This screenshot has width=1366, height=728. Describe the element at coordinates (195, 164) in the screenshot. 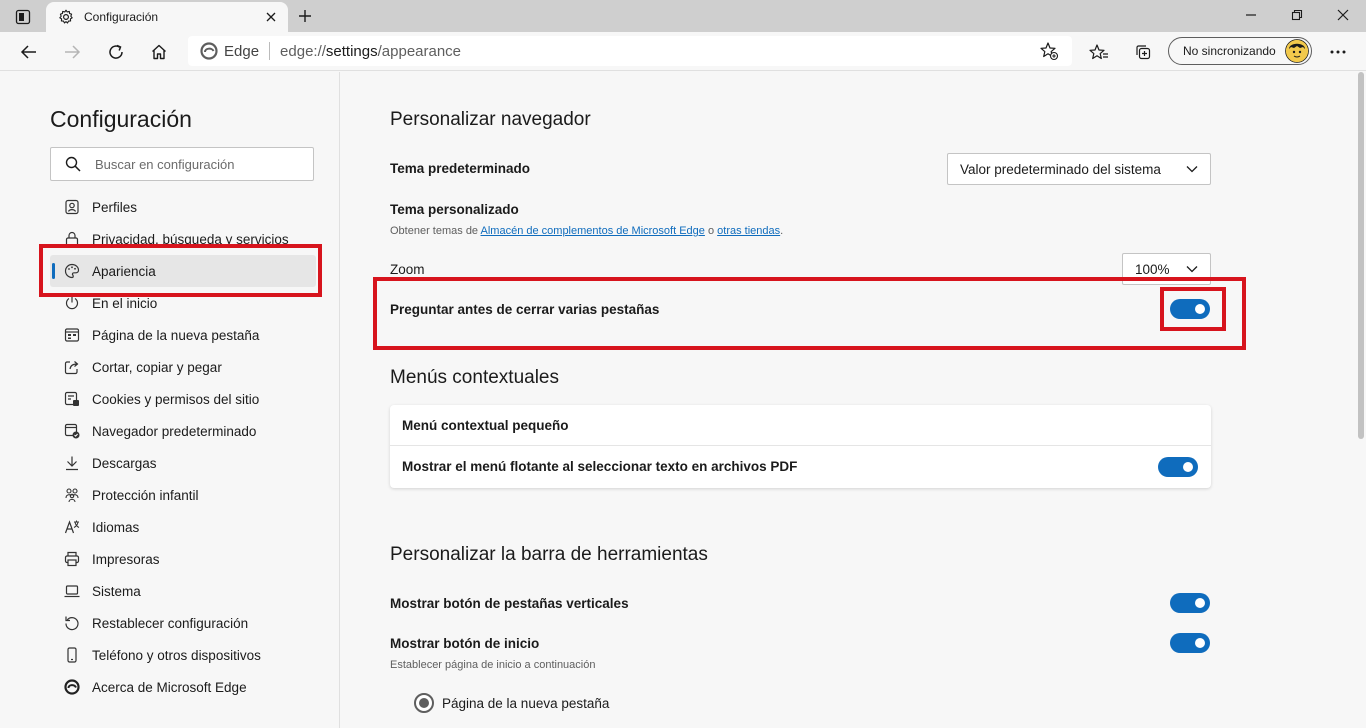

I see `search-input` at that location.